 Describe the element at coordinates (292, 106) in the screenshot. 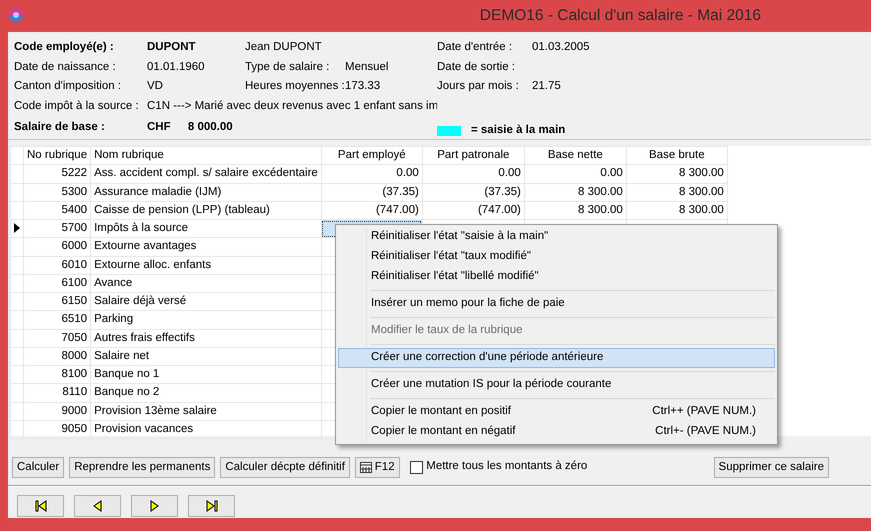

I see `field-value: C1N ---> Marié avec deux revenus avec 1 enfant sans im` at that location.